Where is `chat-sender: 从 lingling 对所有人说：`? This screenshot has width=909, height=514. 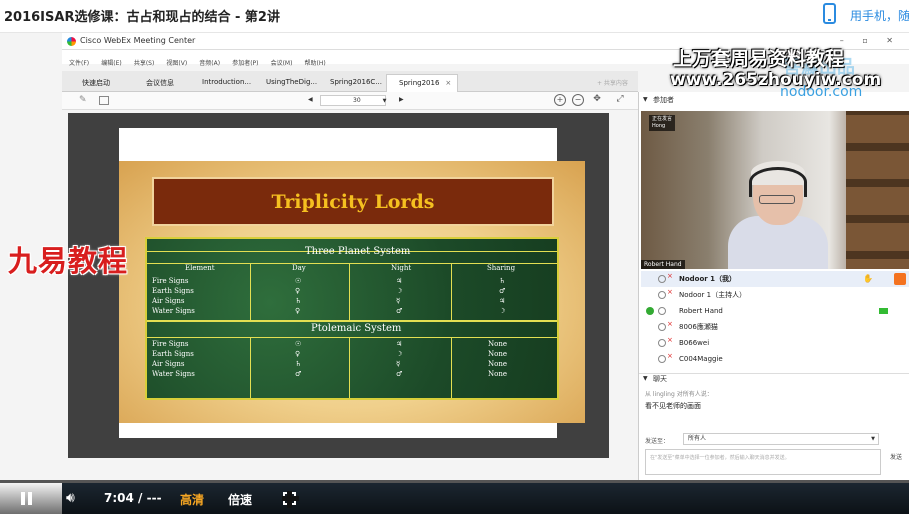 chat-sender: 从 lingling 对所有人说： is located at coordinates (679, 394).